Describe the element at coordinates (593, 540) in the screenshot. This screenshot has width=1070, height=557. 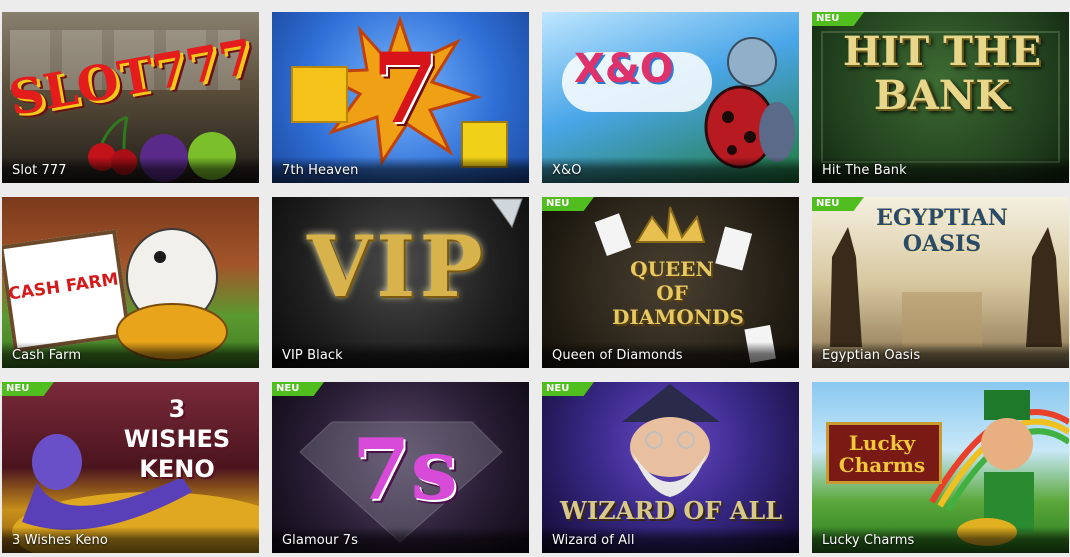
I see `game-title: Wizard of All` at that location.